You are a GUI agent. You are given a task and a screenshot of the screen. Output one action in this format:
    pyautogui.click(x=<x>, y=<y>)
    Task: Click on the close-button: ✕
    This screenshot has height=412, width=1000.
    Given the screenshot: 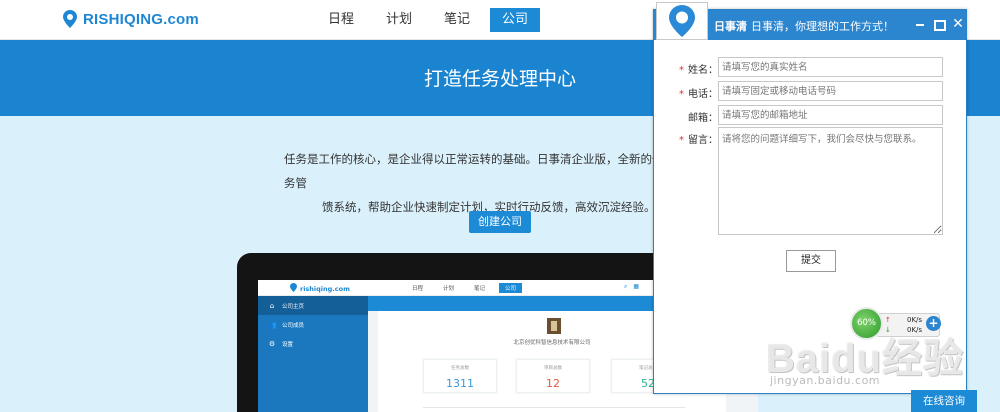 What is the action you would take?
    pyautogui.click(x=958, y=24)
    